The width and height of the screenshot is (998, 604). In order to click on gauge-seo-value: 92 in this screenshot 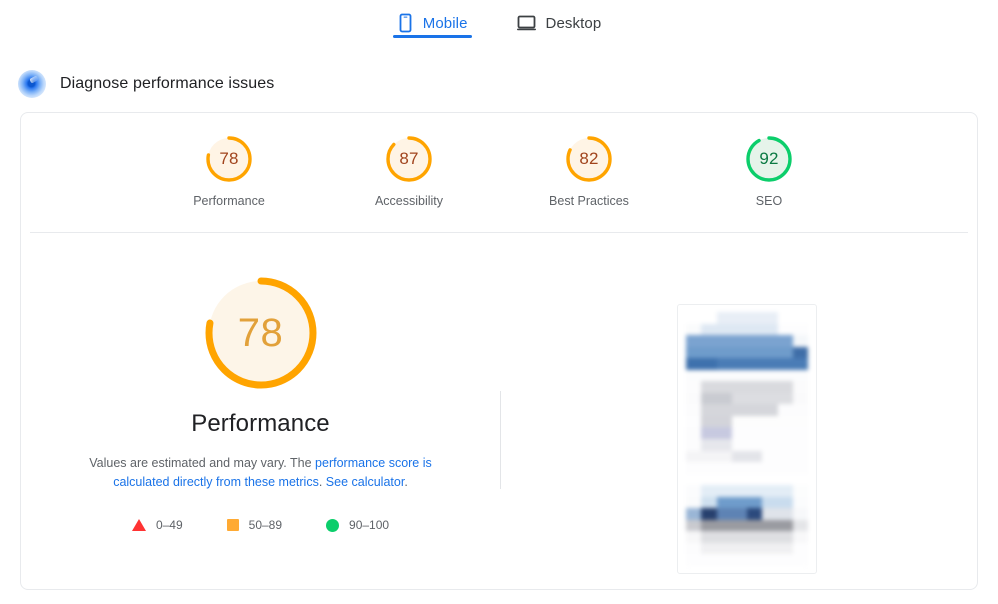, I will do `click(769, 158)`.